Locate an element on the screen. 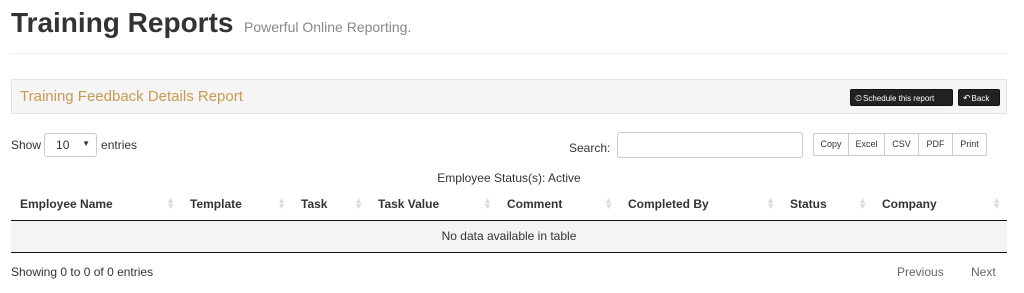  next-page-button: Next is located at coordinates (983, 272).